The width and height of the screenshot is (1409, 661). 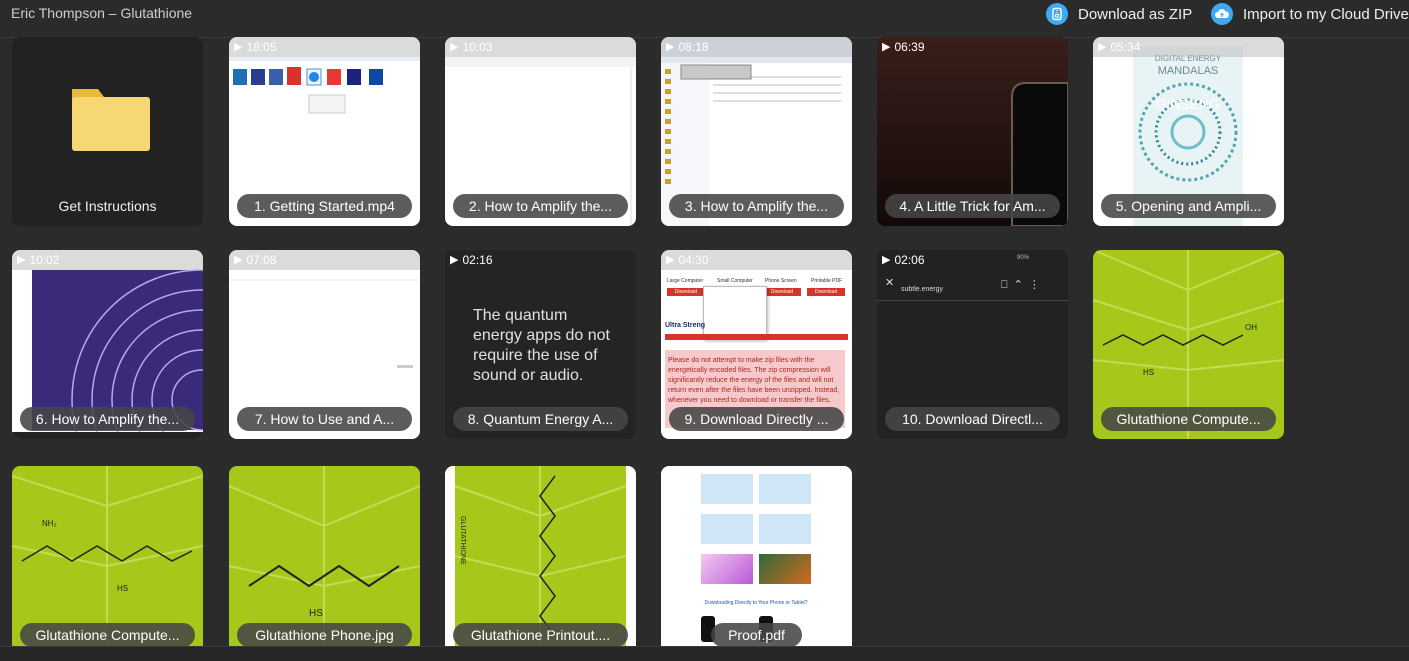 What do you see at coordinates (1057, 14) in the screenshot?
I see `archive-icon` at bounding box center [1057, 14].